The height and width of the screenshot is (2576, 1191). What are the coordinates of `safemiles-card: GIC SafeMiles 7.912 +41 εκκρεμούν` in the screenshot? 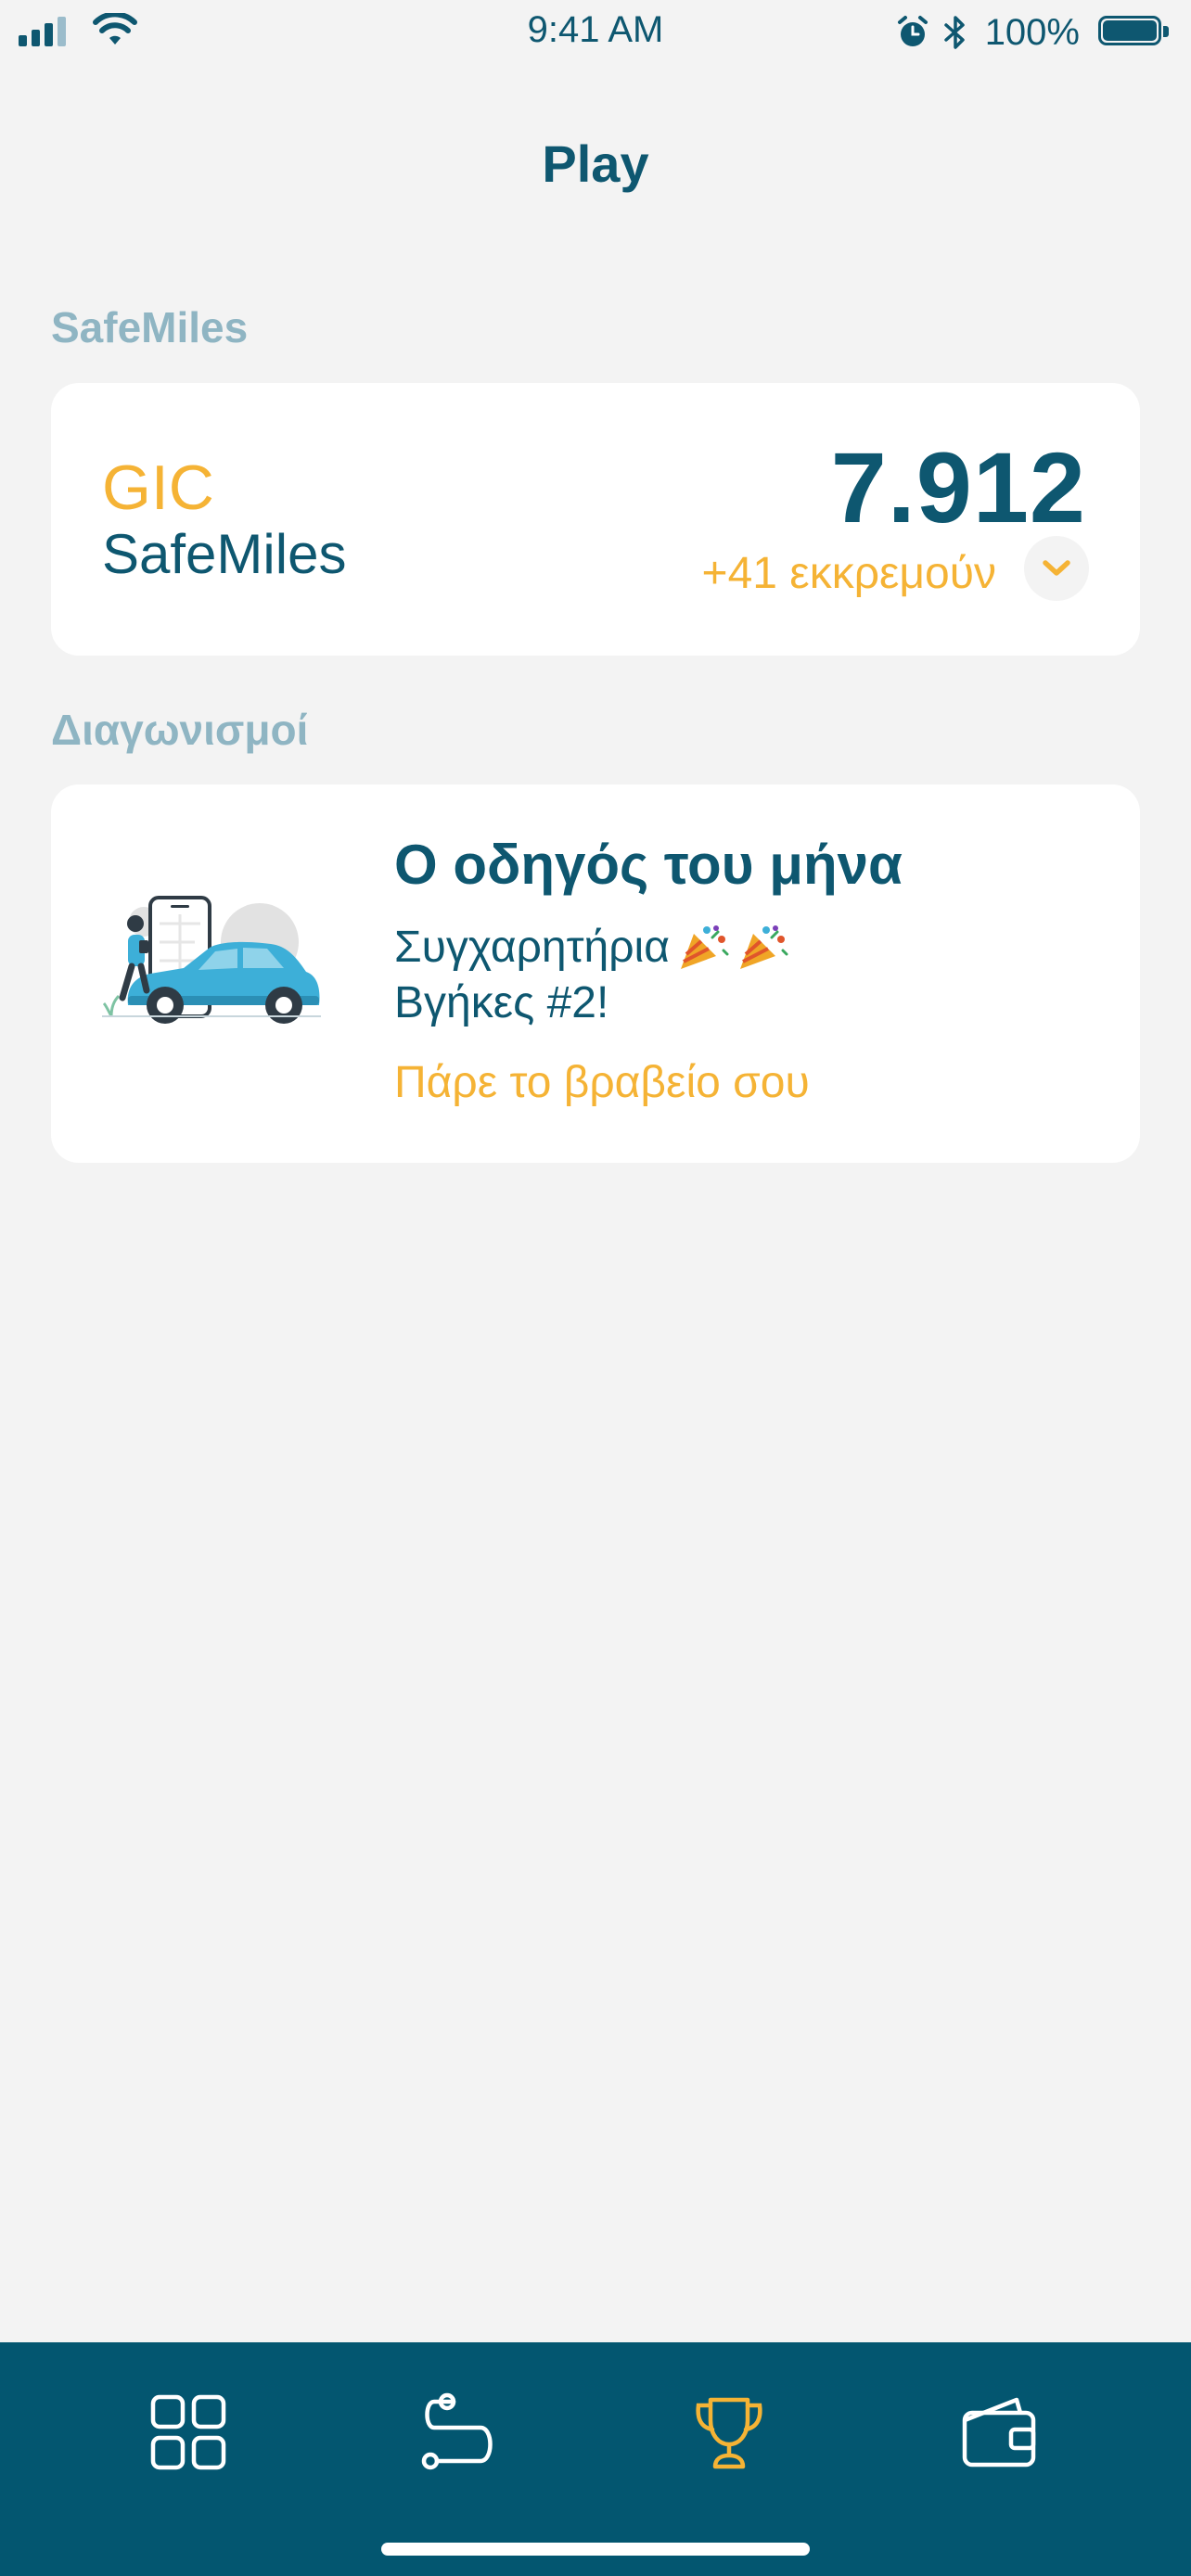 It's located at (595, 519).